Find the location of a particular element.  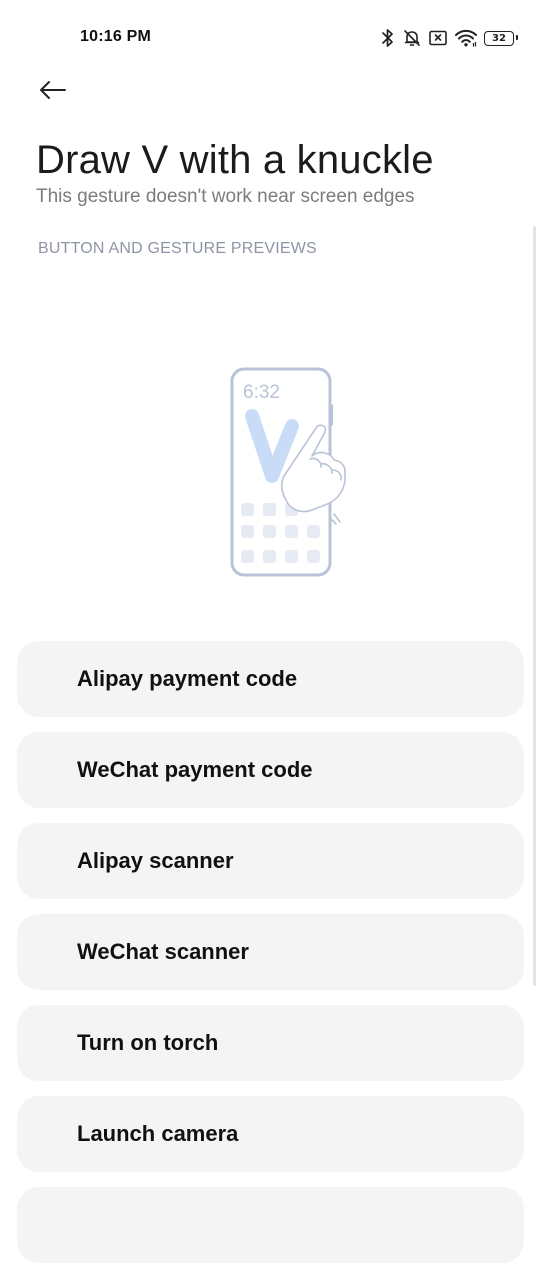

option-label: Launch camera is located at coordinates (158, 1133).